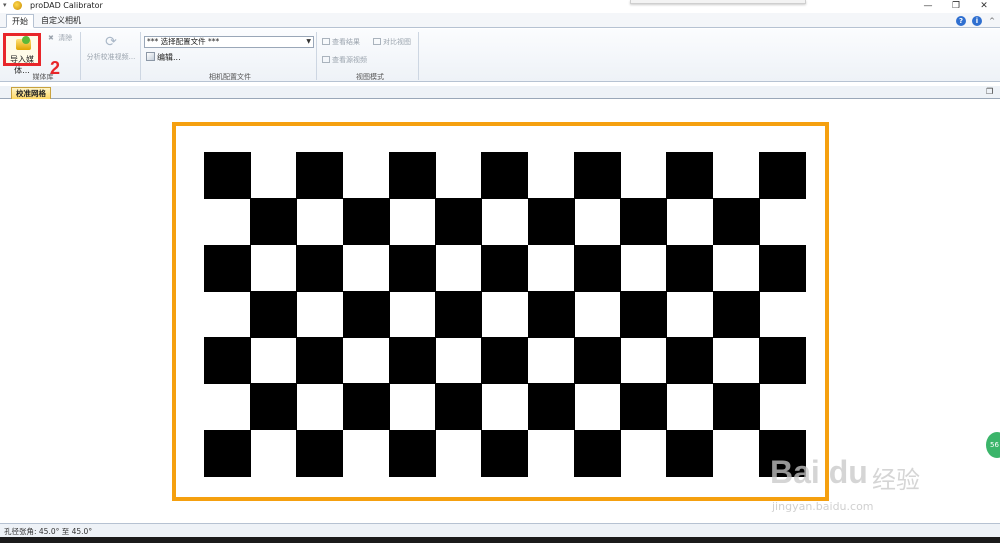  What do you see at coordinates (500, 92) in the screenshot?
I see `document-tab-strip: 校准网格 ❐` at bounding box center [500, 92].